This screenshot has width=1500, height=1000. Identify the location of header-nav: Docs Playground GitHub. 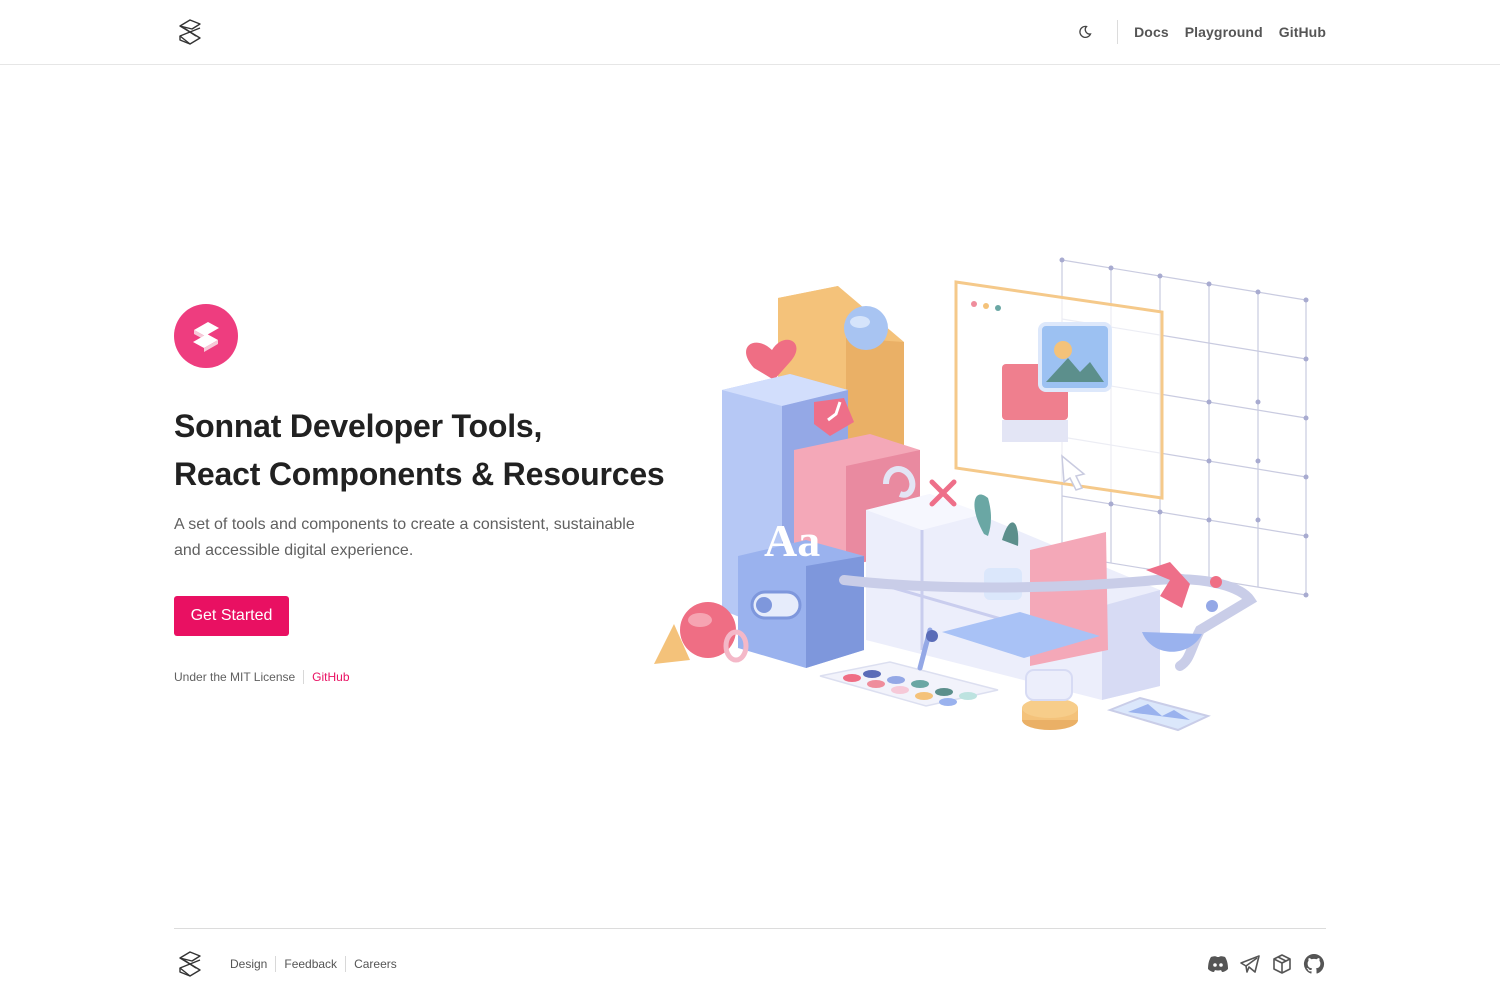
(1196, 32).